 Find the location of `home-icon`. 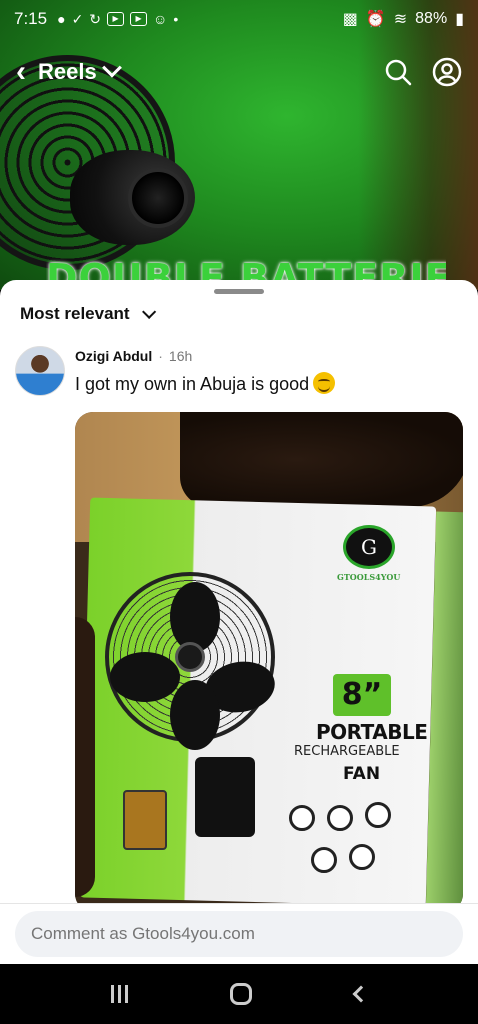

home-icon is located at coordinates (241, 994).